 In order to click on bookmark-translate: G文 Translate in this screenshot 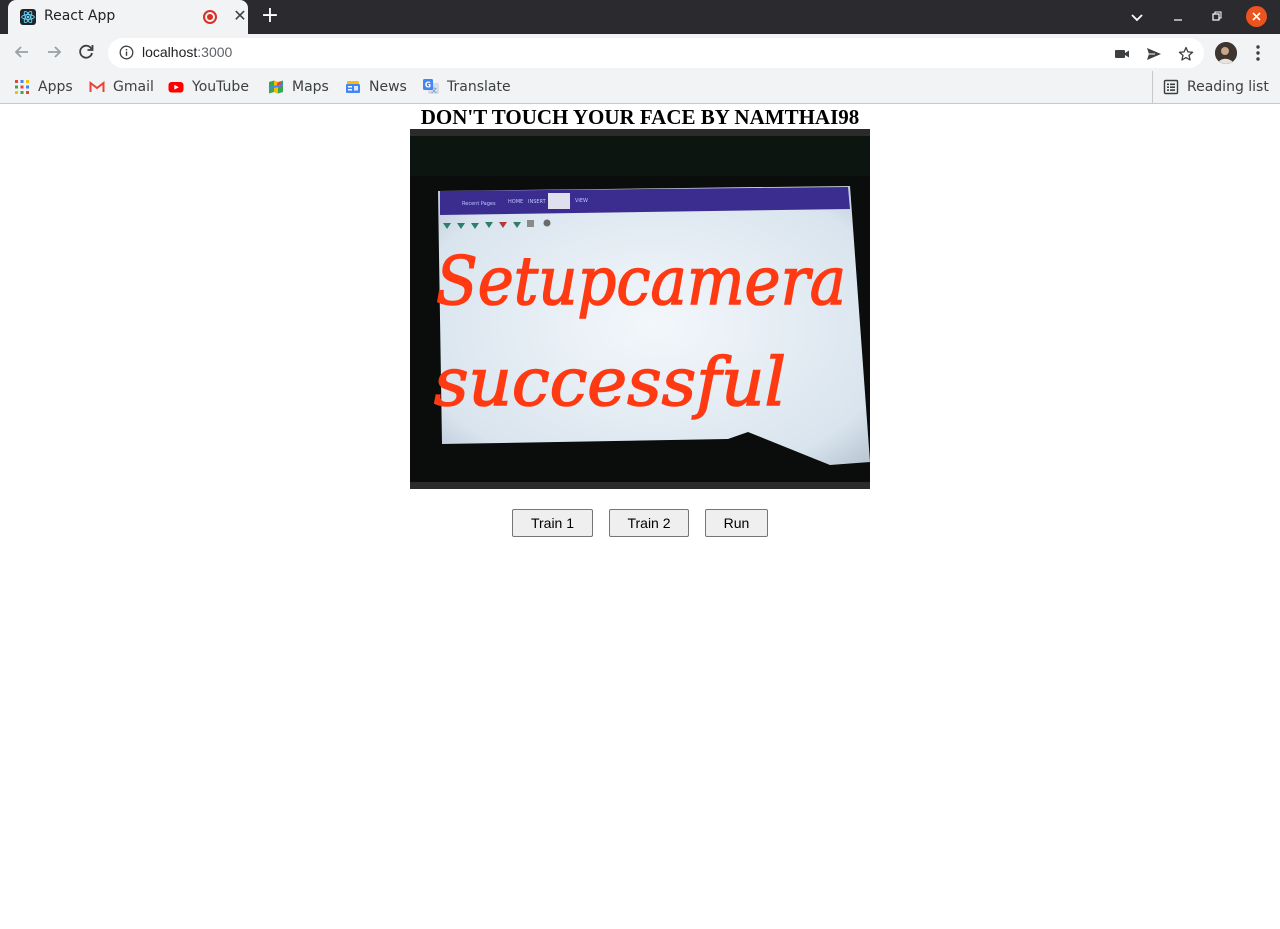, I will do `click(467, 87)`.